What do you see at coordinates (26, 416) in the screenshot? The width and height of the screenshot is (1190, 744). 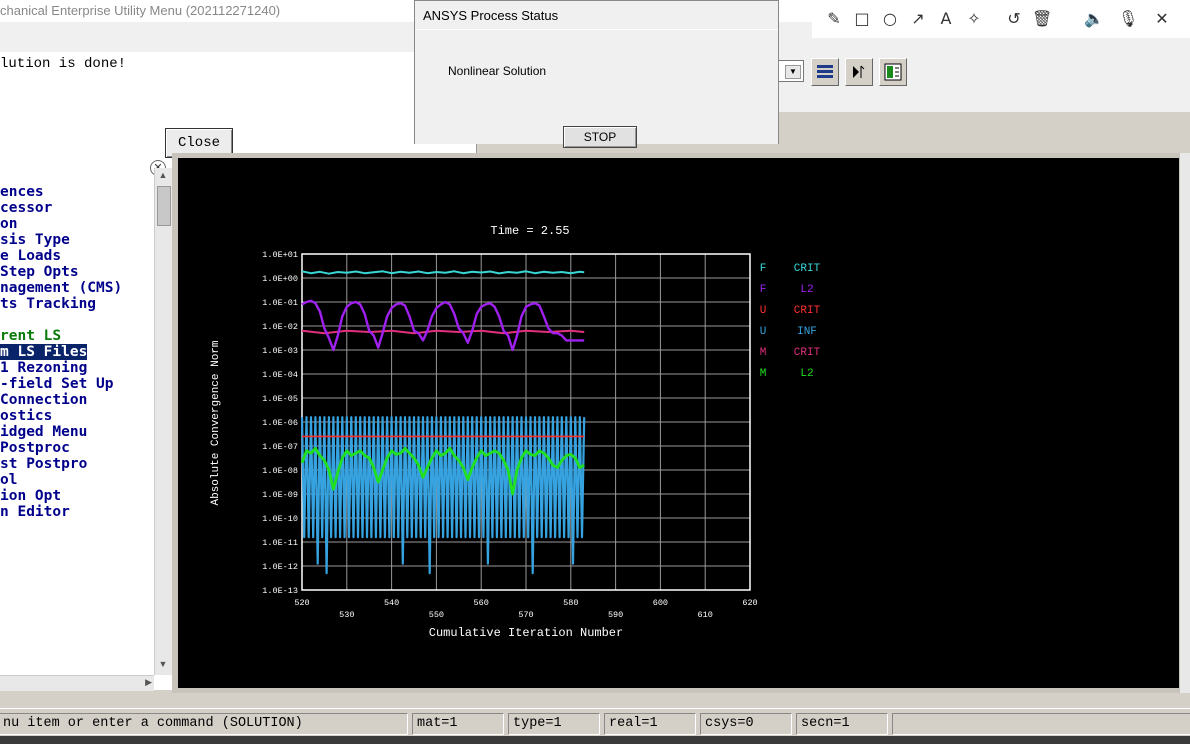 I see `tree-item: ostics` at bounding box center [26, 416].